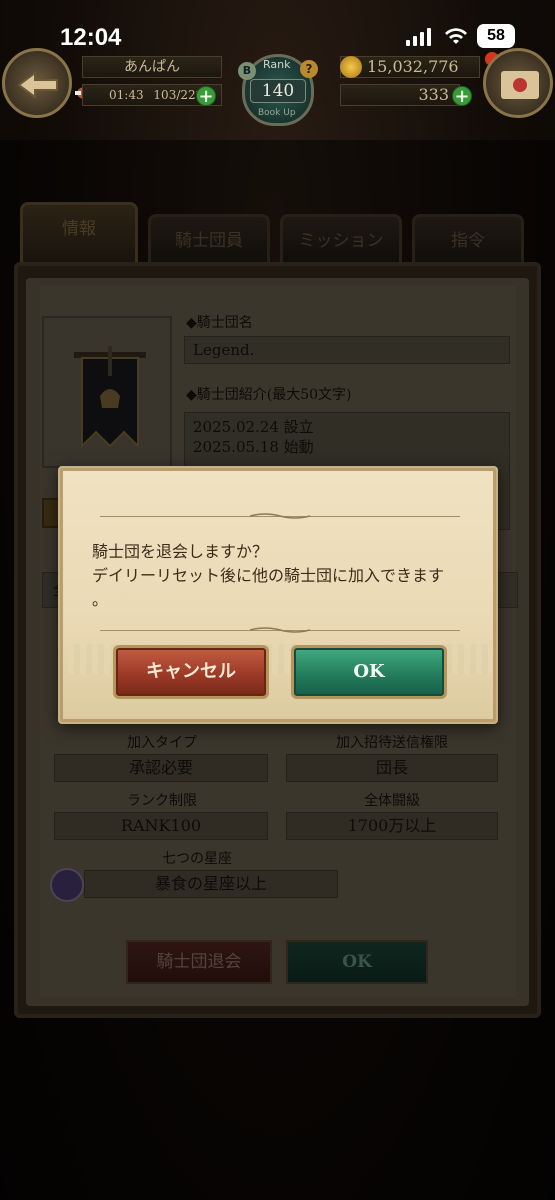 This screenshot has height=1200, width=555. I want to click on rank-subtitle: Book Up, so click(277, 113).